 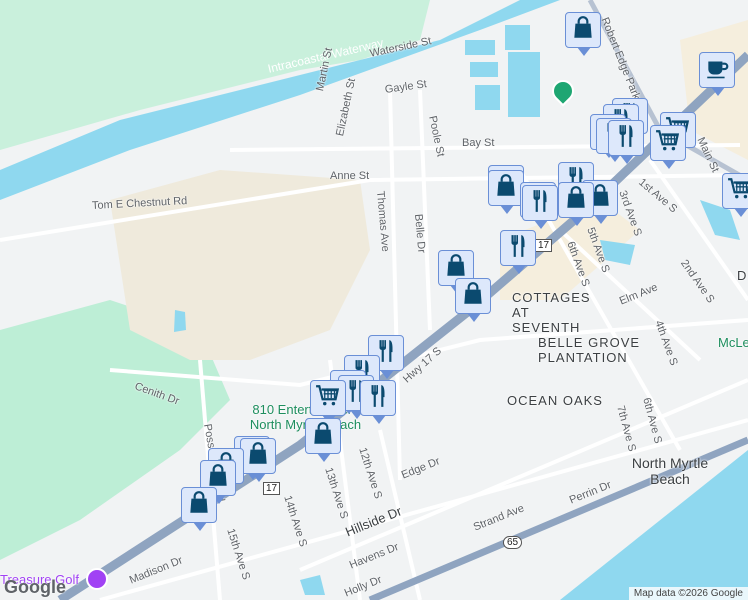 What do you see at coordinates (551, 312) in the screenshot?
I see `label-area-cottages: COTTAGES AT SEVENTH` at bounding box center [551, 312].